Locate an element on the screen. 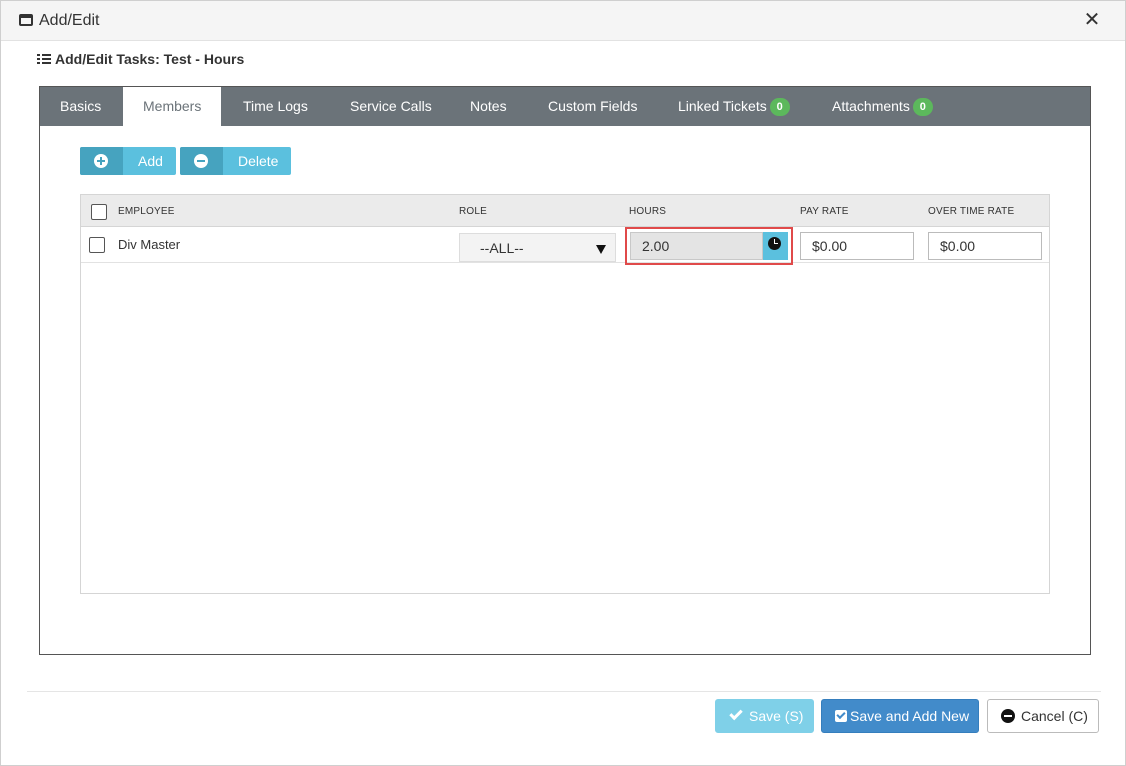 This screenshot has width=1126, height=766. tab-attachments: Attachments 0 is located at coordinates (882, 106).